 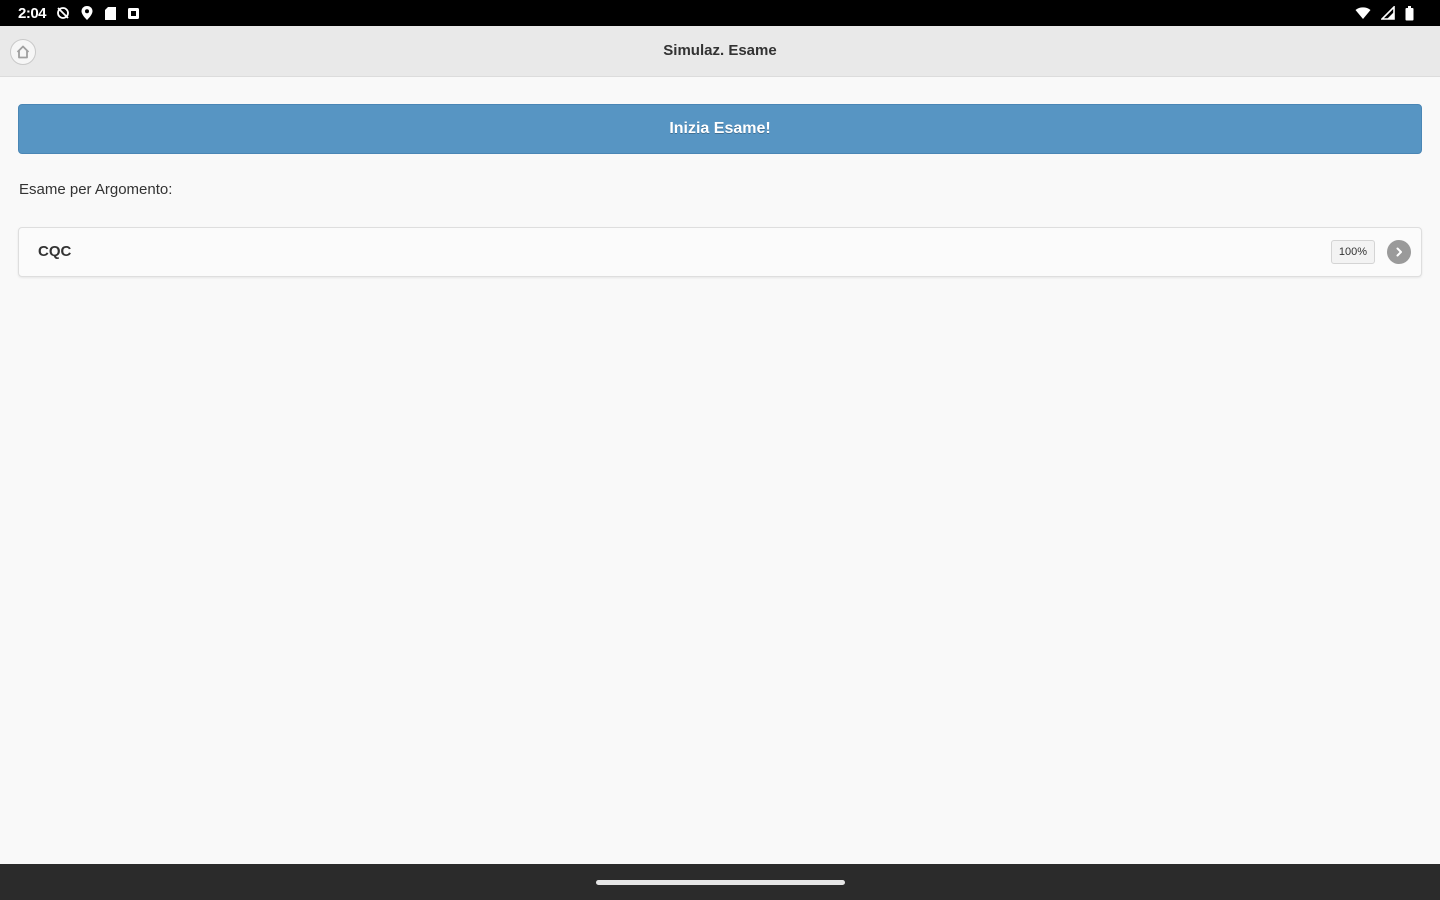 I want to click on location-icon, so click(x=87, y=13).